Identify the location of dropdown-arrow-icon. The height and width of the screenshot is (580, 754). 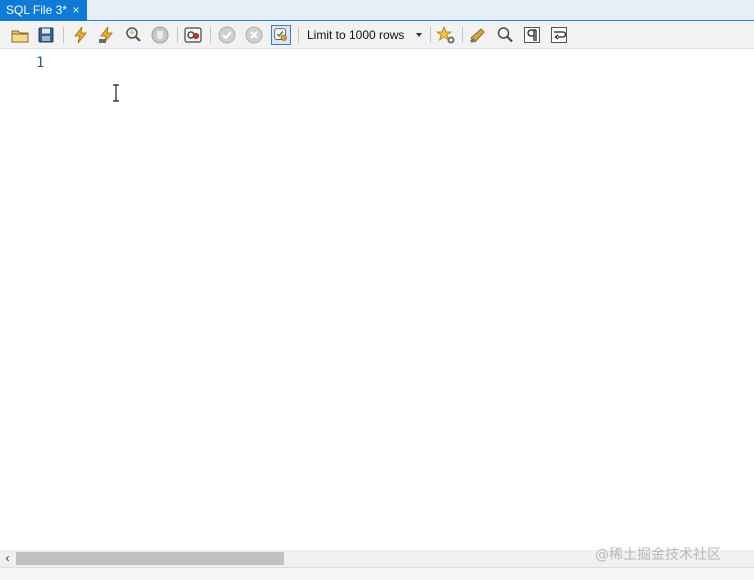
(419, 35).